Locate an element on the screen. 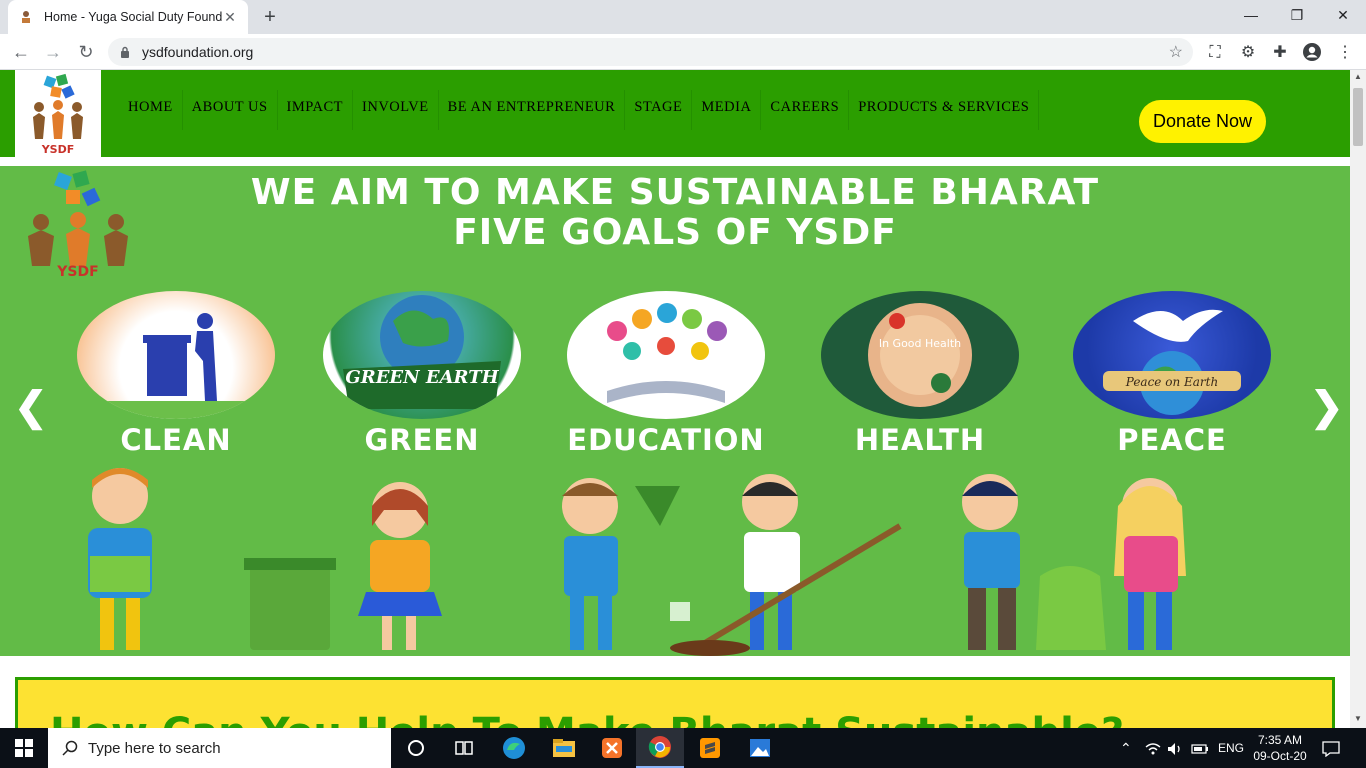  clock: 7:35 AM 09-Oct-20 is located at coordinates (1280, 748).